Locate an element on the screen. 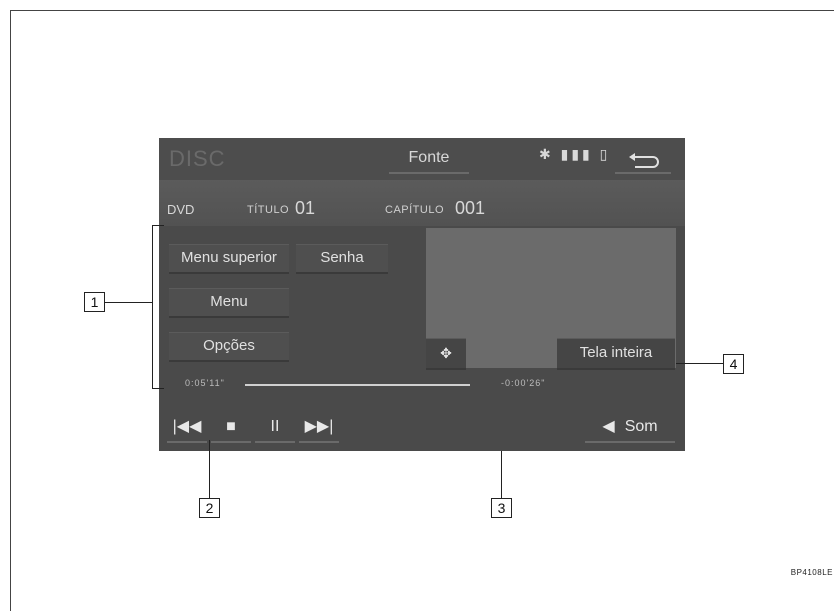 Image resolution: width=835 pixels, height=611 pixels. chapter-value: 001 is located at coordinates (470, 208).